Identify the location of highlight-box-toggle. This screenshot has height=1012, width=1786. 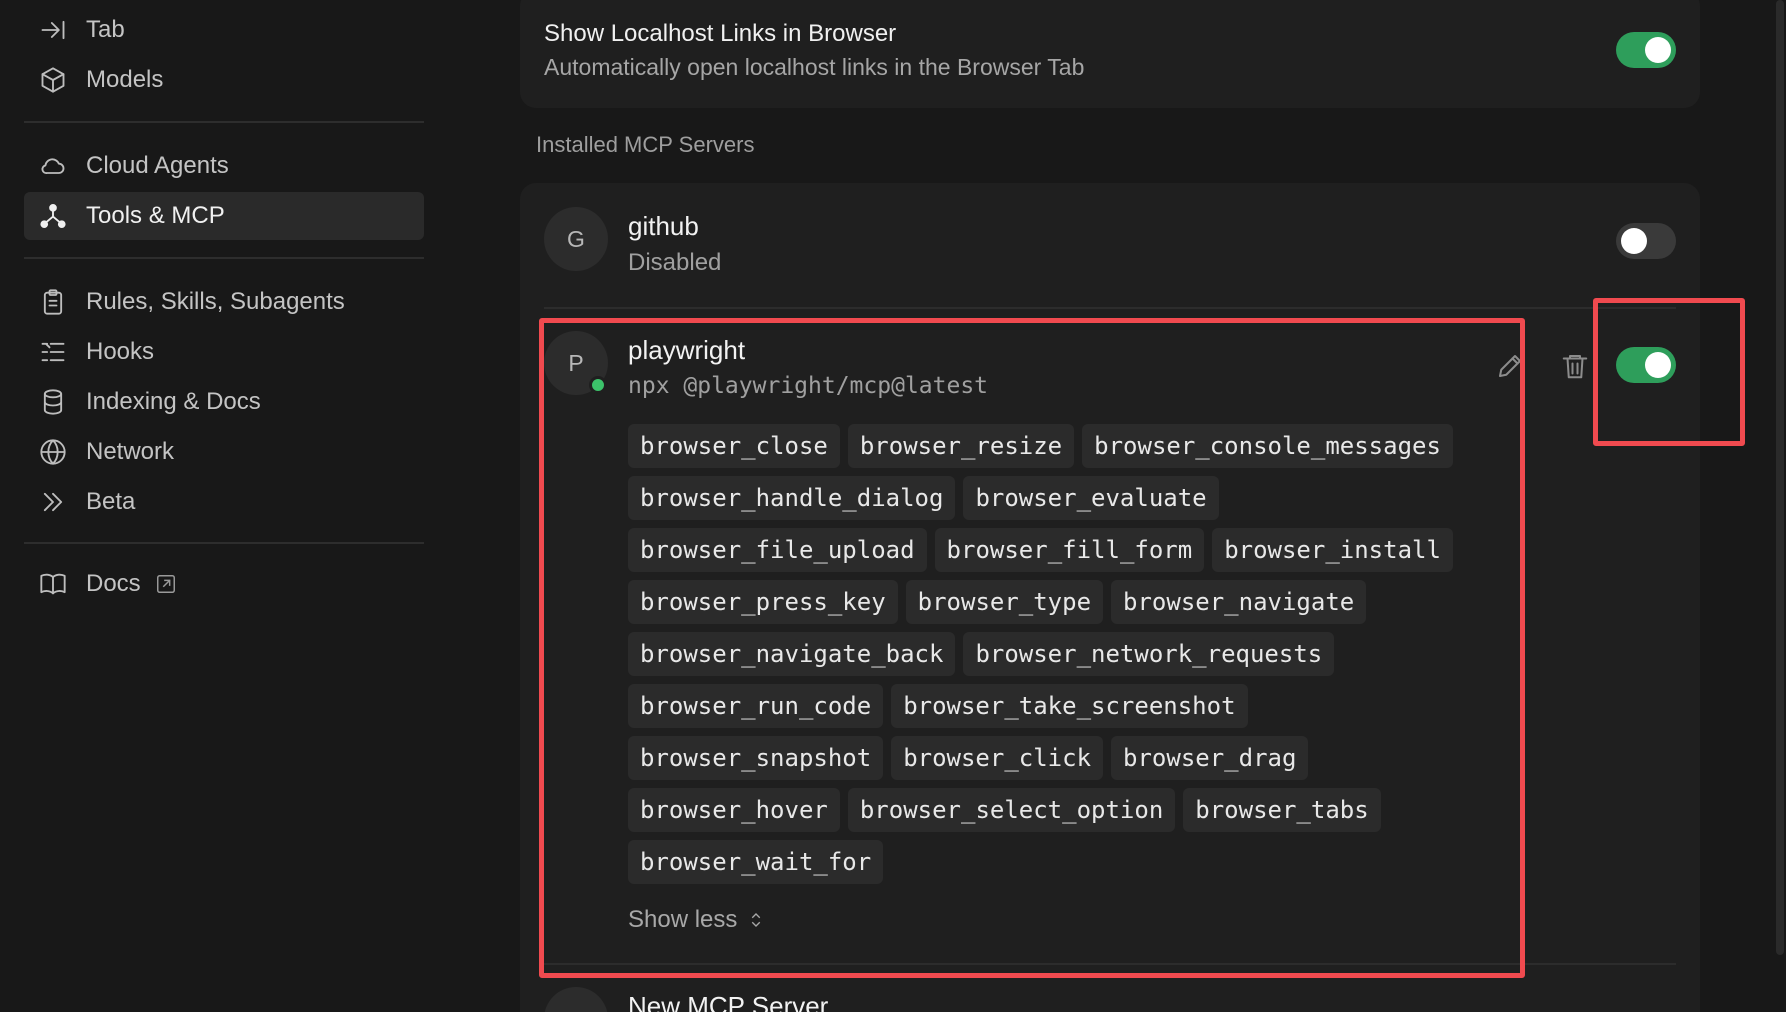
(1669, 372).